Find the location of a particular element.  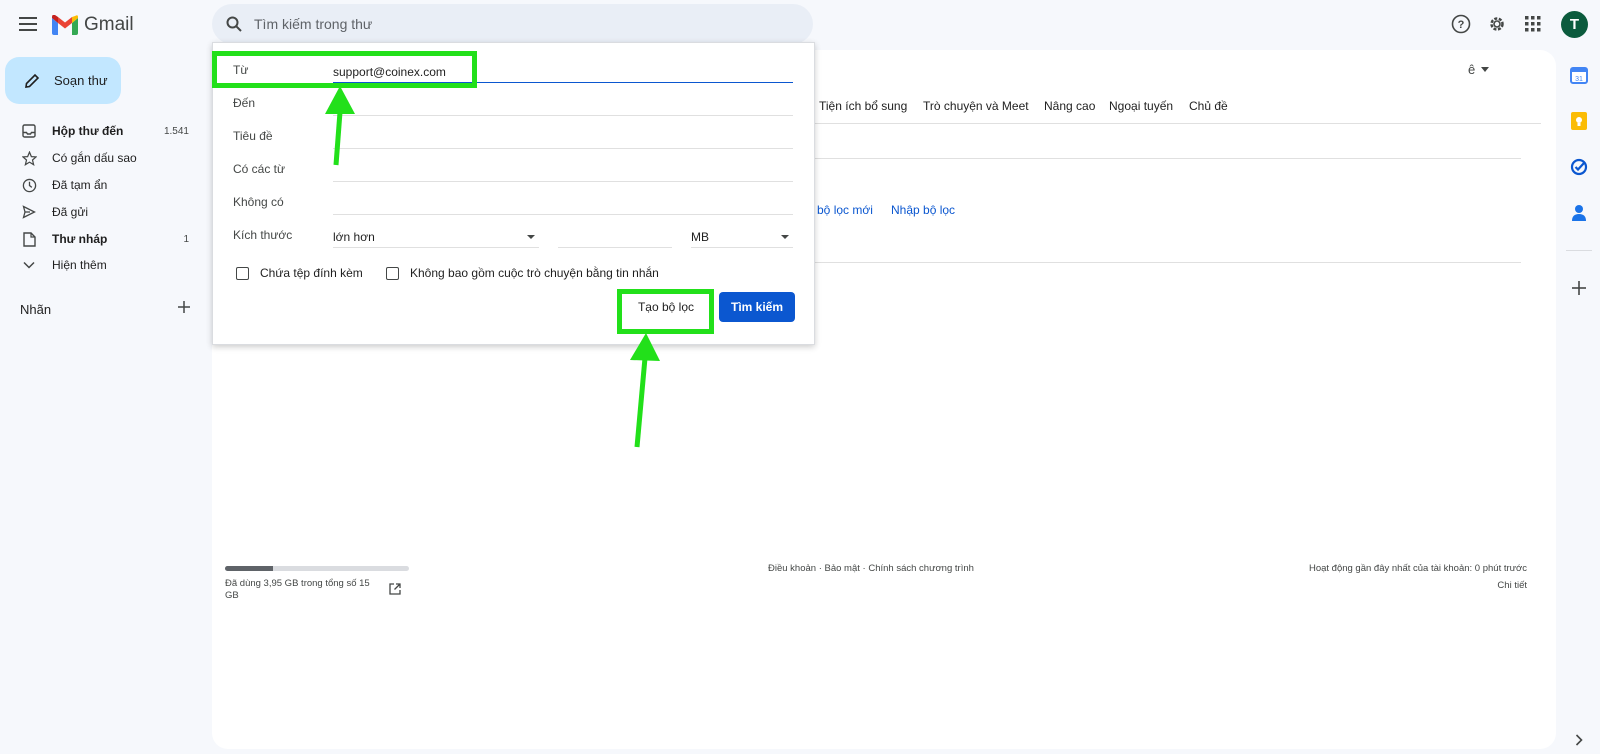

top-header: Gmail ? T is located at coordinates (800, 24).